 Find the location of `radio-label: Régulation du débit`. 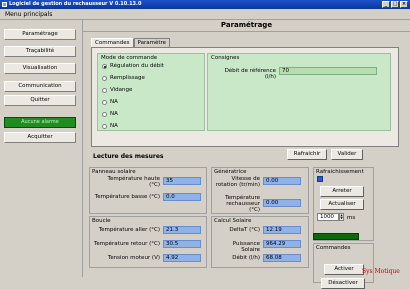

radio-label: Régulation du débit is located at coordinates (137, 66).